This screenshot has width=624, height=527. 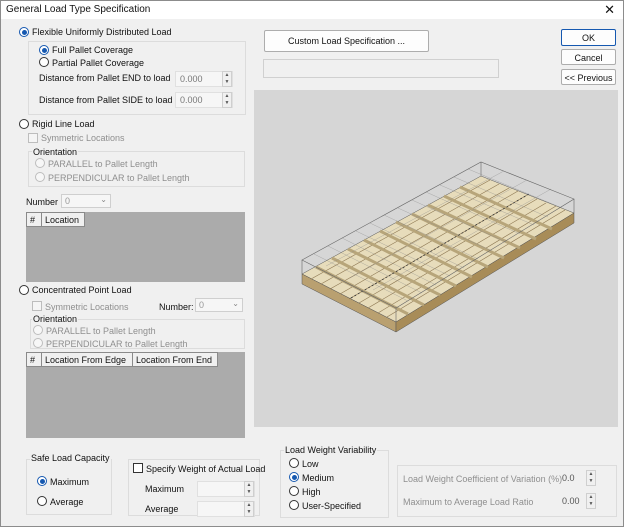 What do you see at coordinates (609, 10) in the screenshot?
I see `close-icon: ✕` at bounding box center [609, 10].